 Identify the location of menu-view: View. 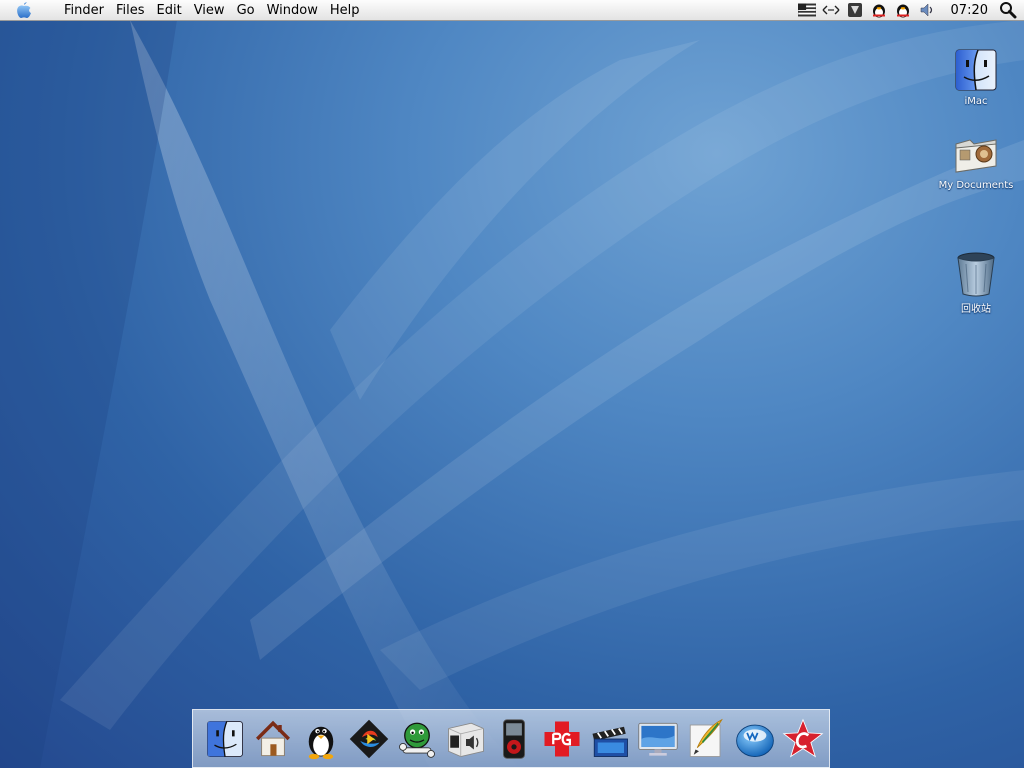
(209, 10).